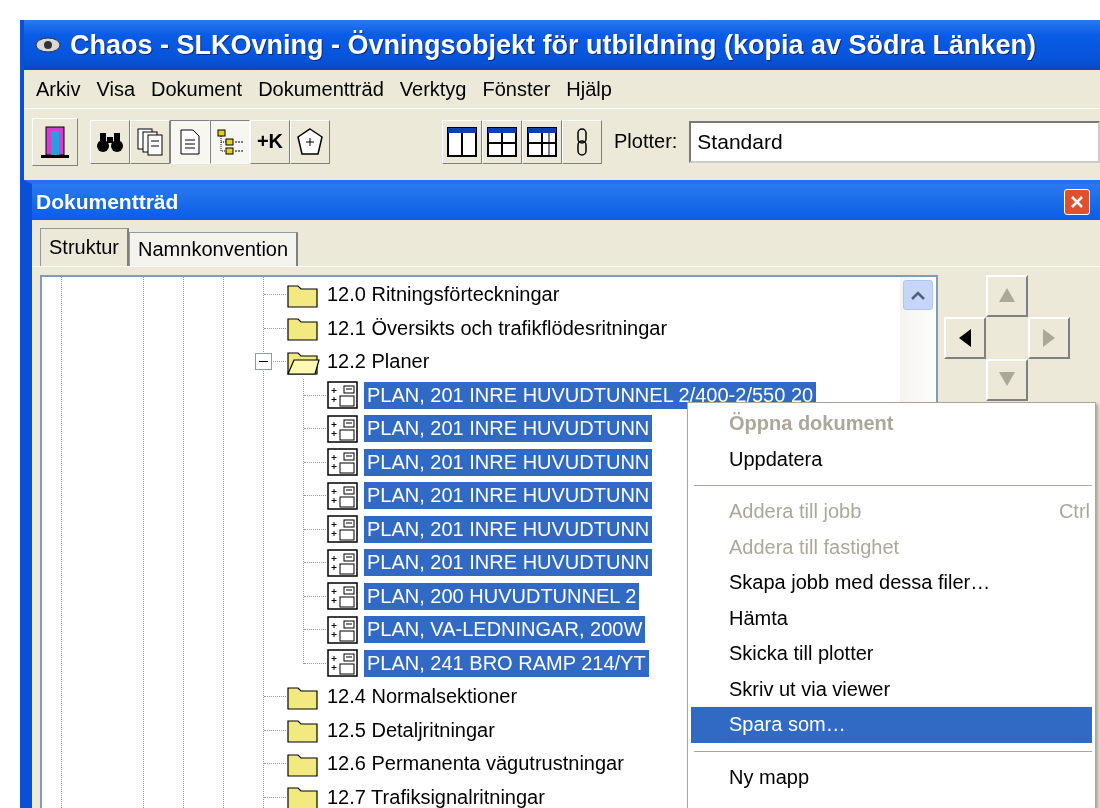  What do you see at coordinates (62, 89) in the screenshot?
I see `menu-item: Arkiv` at bounding box center [62, 89].